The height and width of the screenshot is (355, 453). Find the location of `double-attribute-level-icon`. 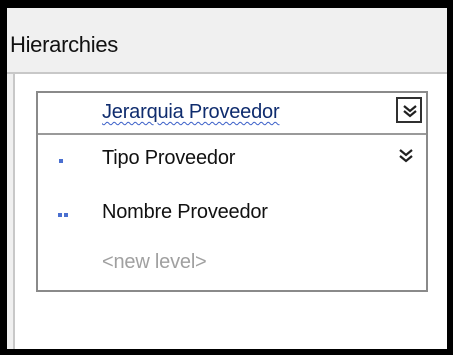

double-attribute-level-icon is located at coordinates (63, 215).